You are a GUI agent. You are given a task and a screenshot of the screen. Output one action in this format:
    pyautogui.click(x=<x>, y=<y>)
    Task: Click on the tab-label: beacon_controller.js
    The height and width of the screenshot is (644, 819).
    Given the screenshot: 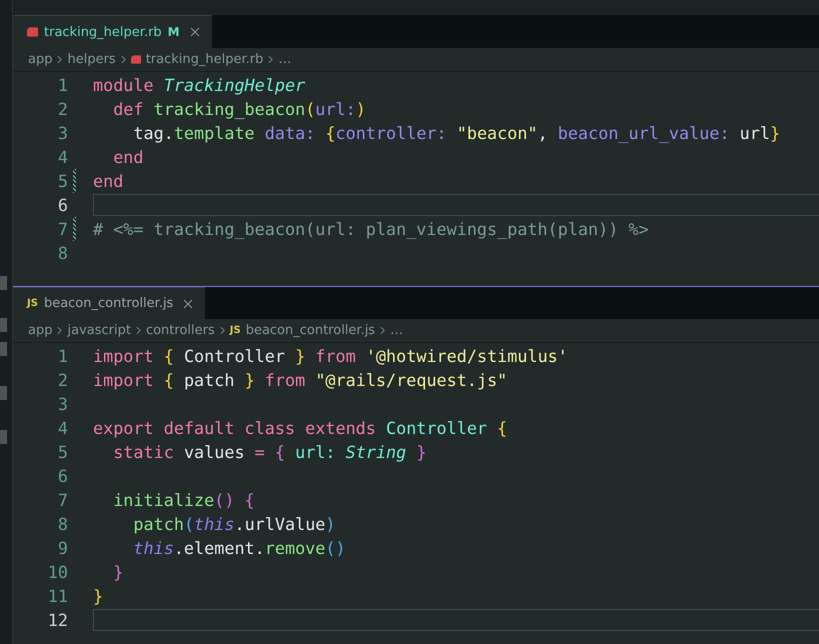 What is the action you would take?
    pyautogui.click(x=109, y=303)
    